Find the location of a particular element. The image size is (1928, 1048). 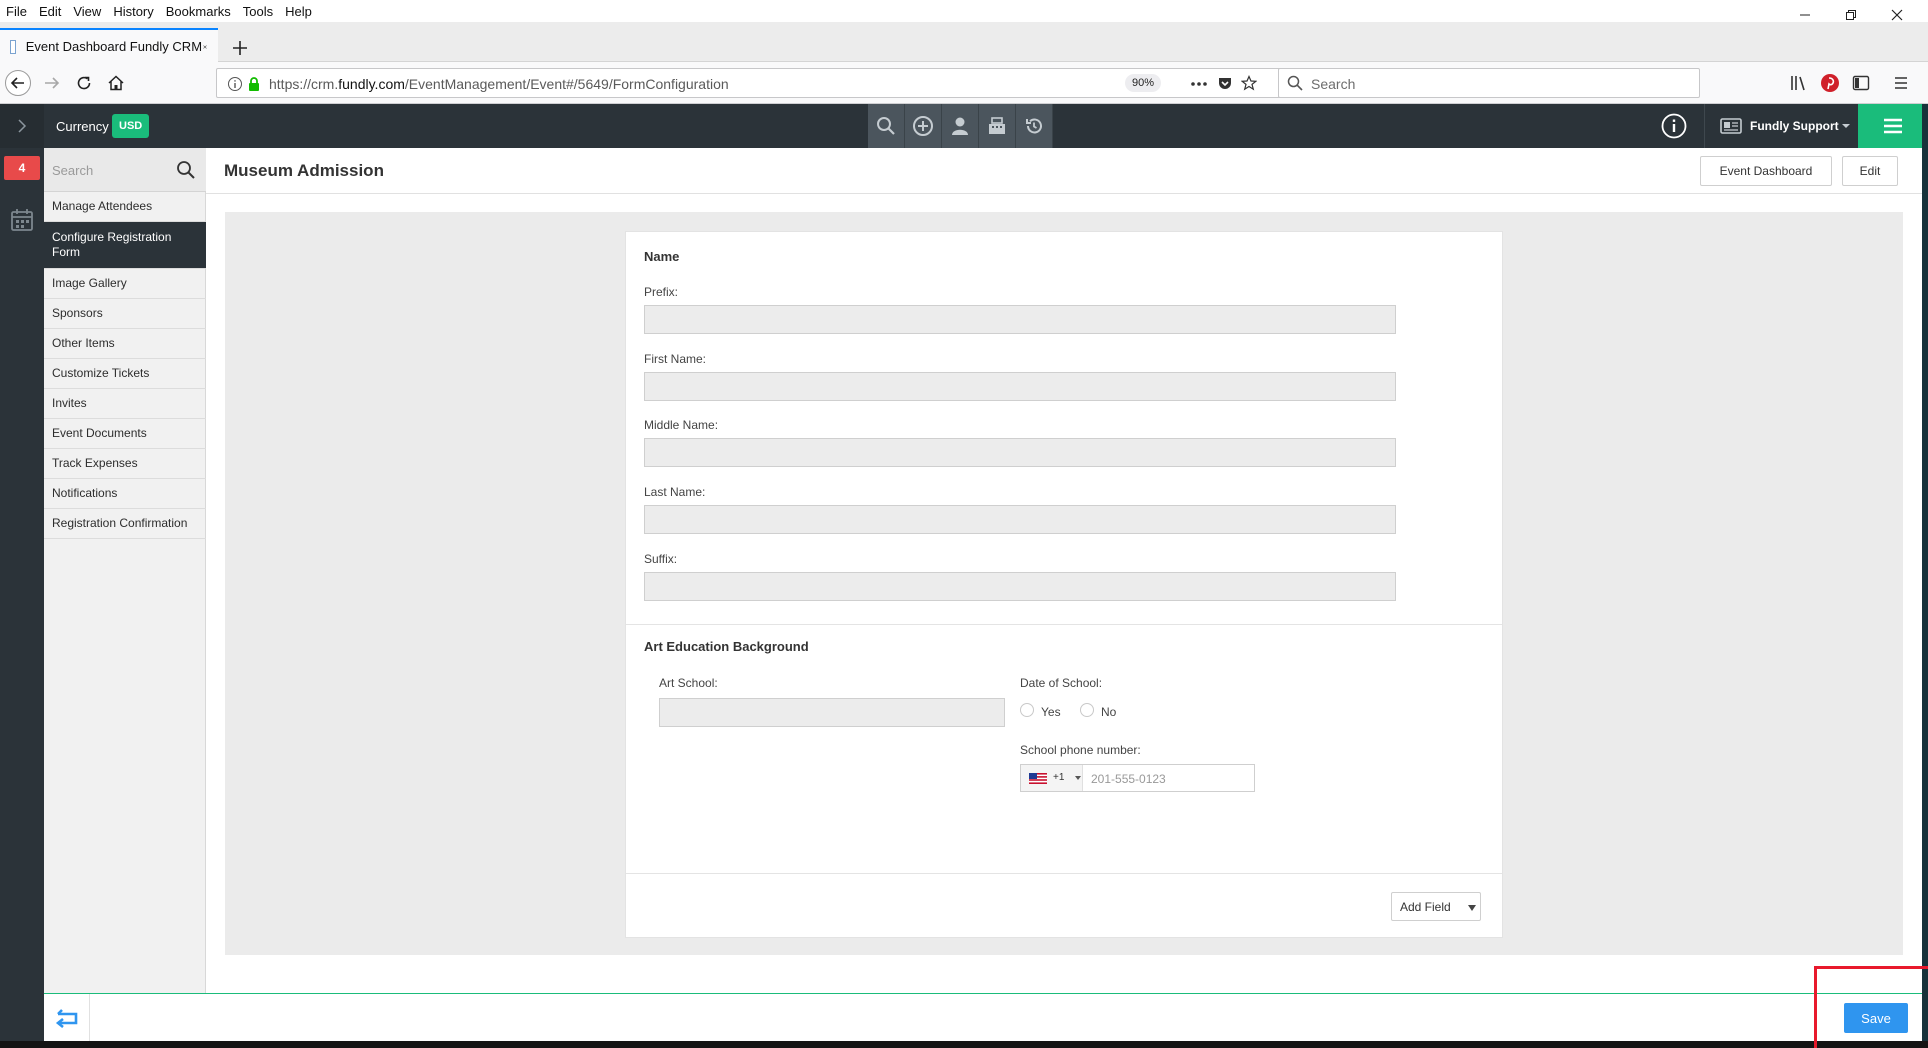

url-domain: fundly.com is located at coordinates (371, 84).